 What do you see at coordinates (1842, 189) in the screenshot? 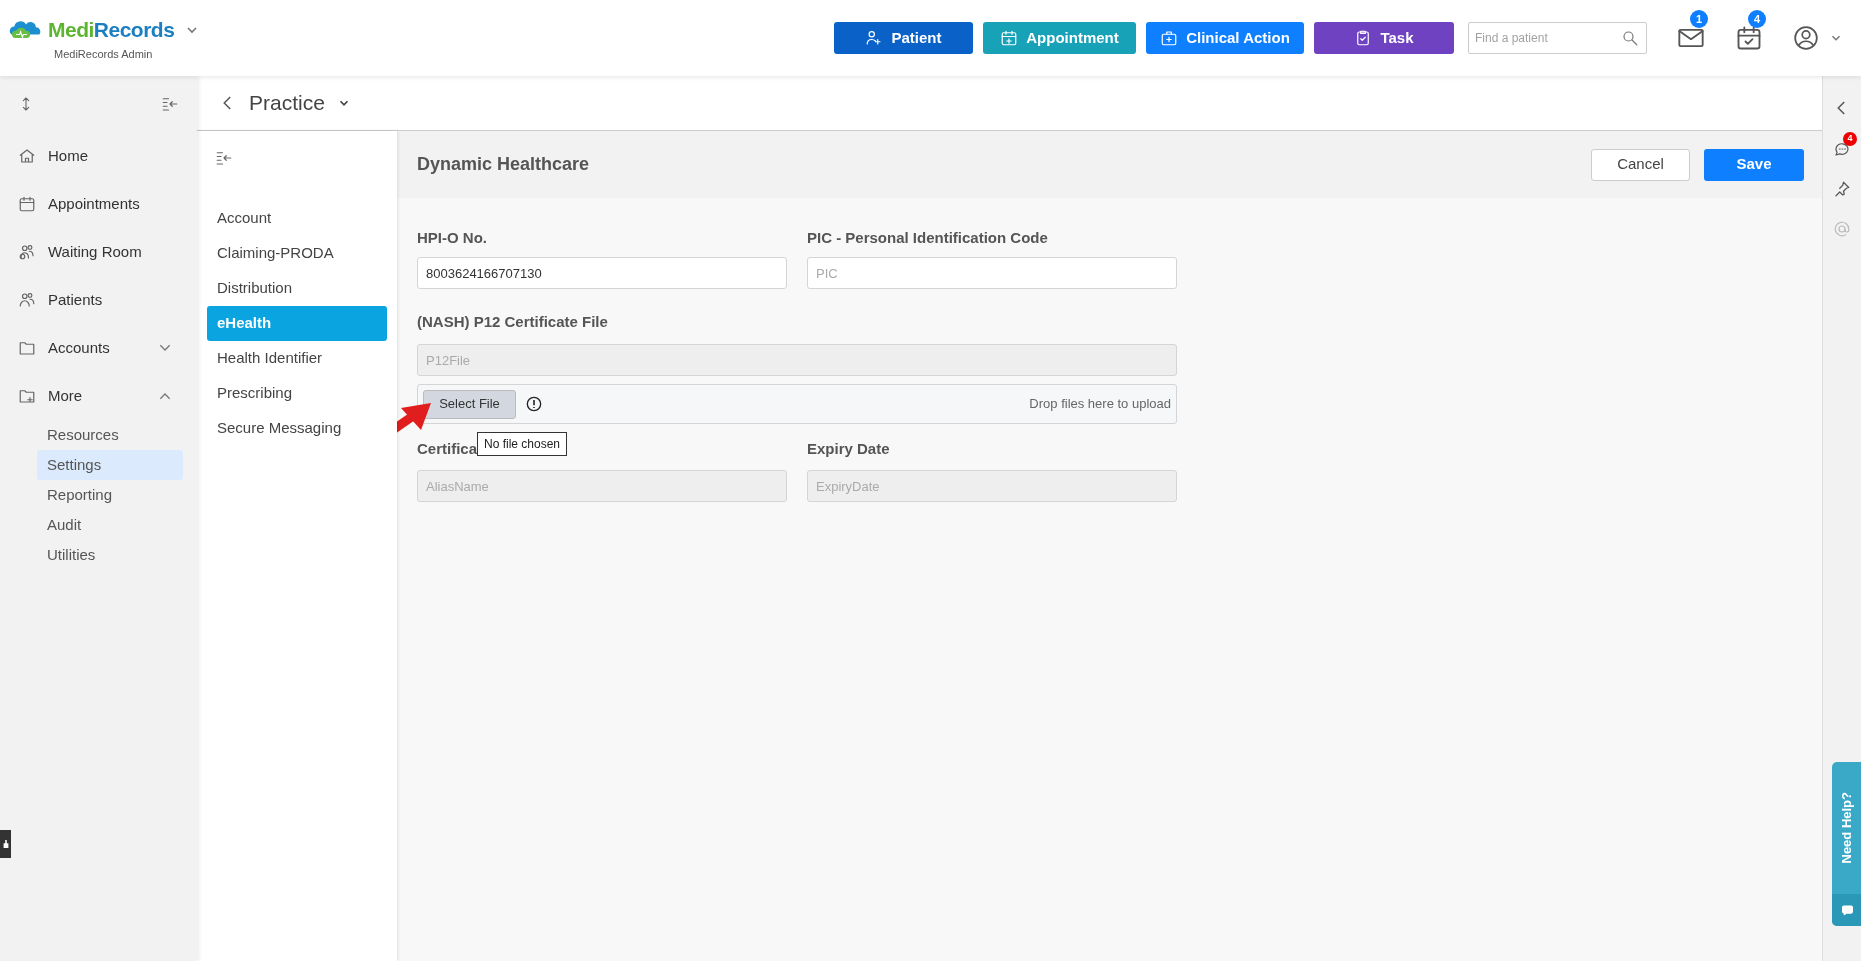
I see `pin-icon` at bounding box center [1842, 189].